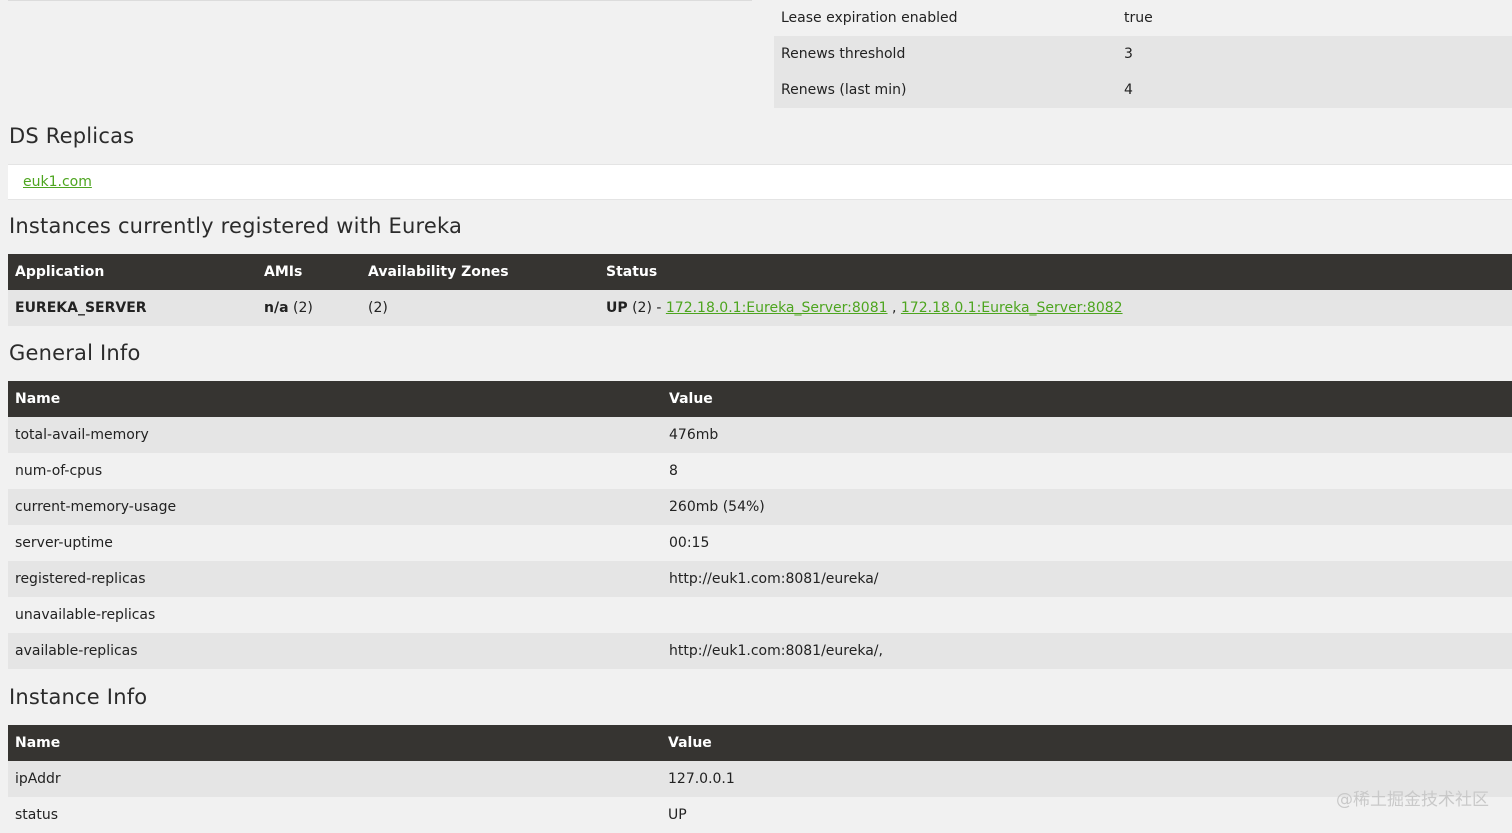  What do you see at coordinates (1087, 651) in the screenshot?
I see `info-value-cell: http://euk1.com:8081/eureka/,` at bounding box center [1087, 651].